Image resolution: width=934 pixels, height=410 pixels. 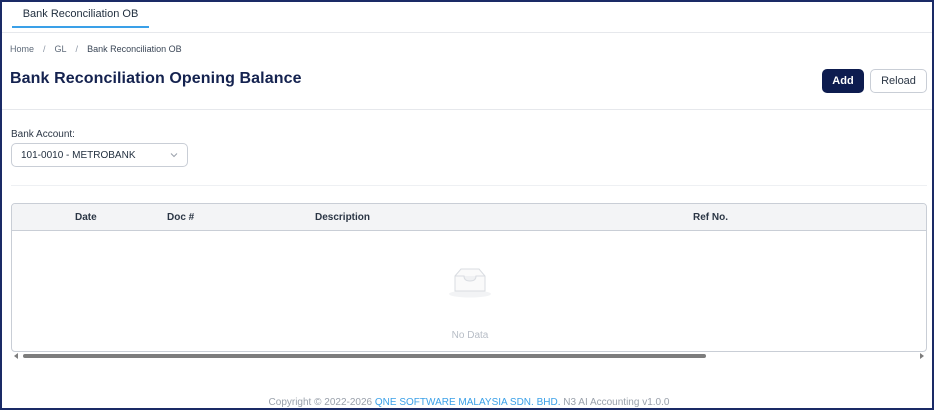 What do you see at coordinates (342, 217) in the screenshot?
I see `column-header-description: Description` at bounding box center [342, 217].